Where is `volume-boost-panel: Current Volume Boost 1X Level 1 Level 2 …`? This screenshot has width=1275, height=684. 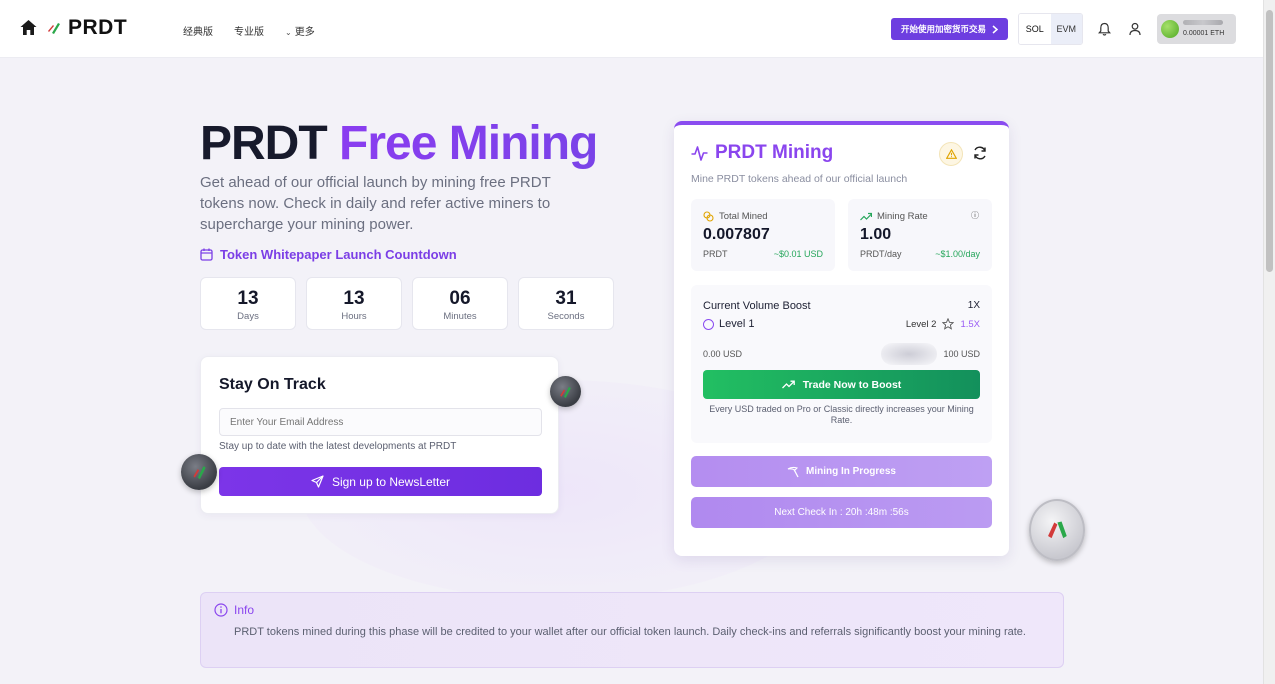
volume-boost-panel: Current Volume Boost 1X Level 1 Level 2 … is located at coordinates (841, 364).